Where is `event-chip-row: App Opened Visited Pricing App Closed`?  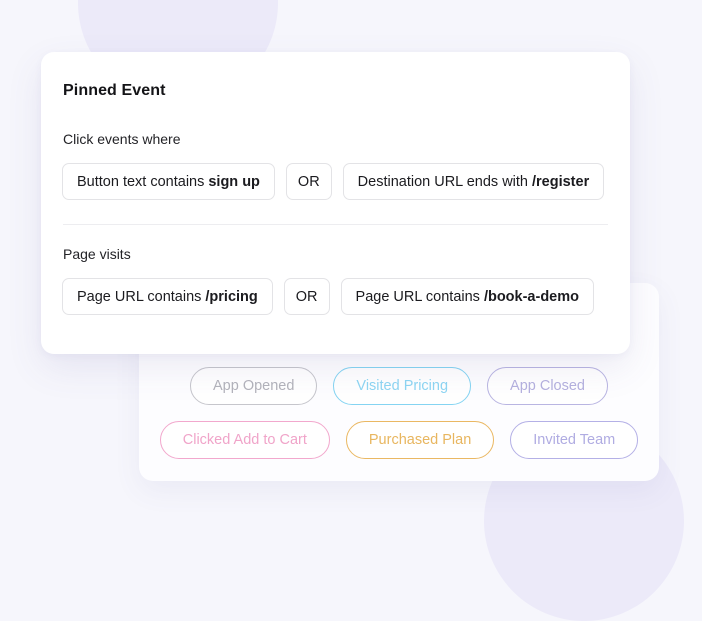
event-chip-row: App Opened Visited Pricing App Closed is located at coordinates (398, 386).